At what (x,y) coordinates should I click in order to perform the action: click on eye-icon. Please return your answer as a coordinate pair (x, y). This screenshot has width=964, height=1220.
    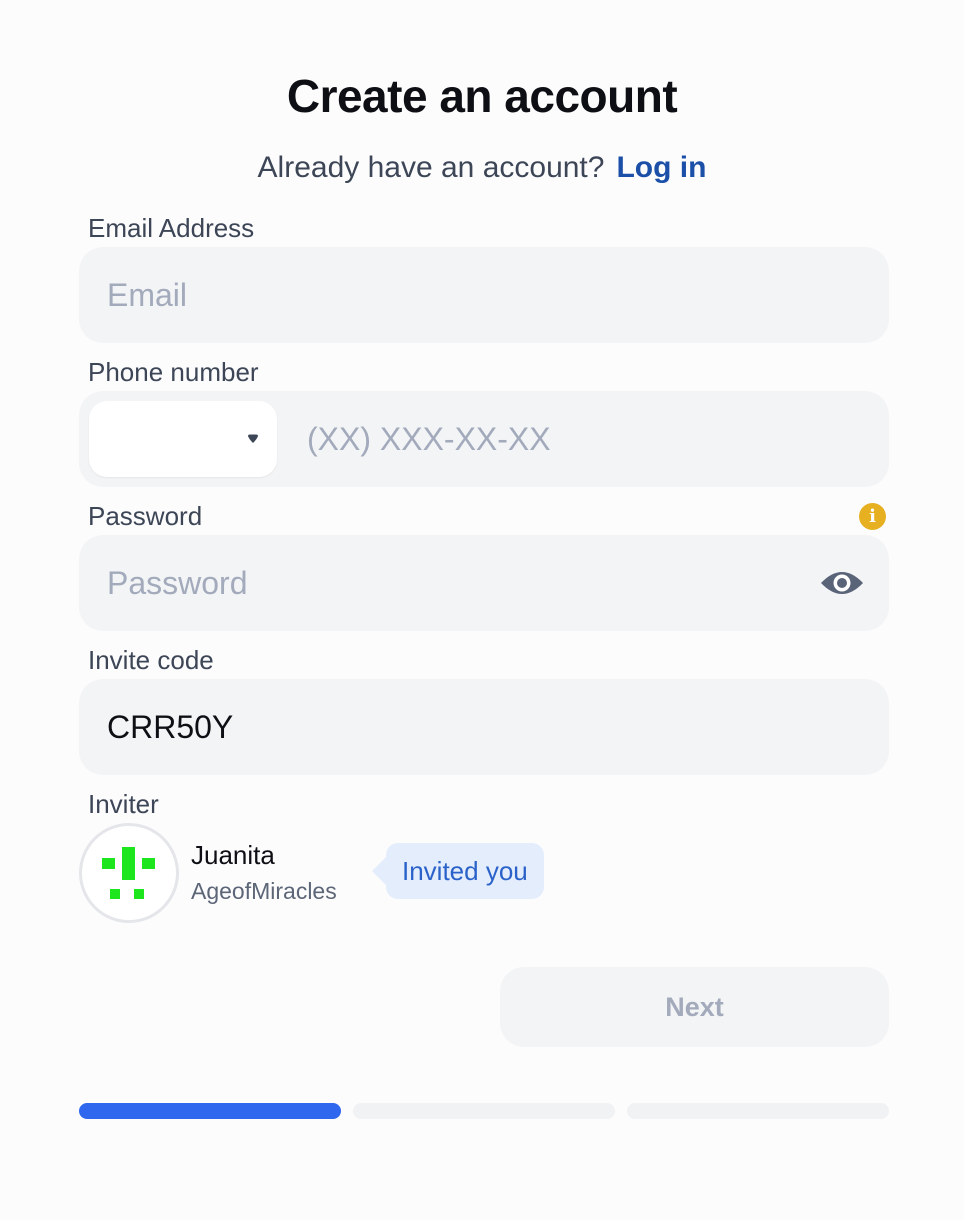
    Looking at the image, I should click on (842, 583).